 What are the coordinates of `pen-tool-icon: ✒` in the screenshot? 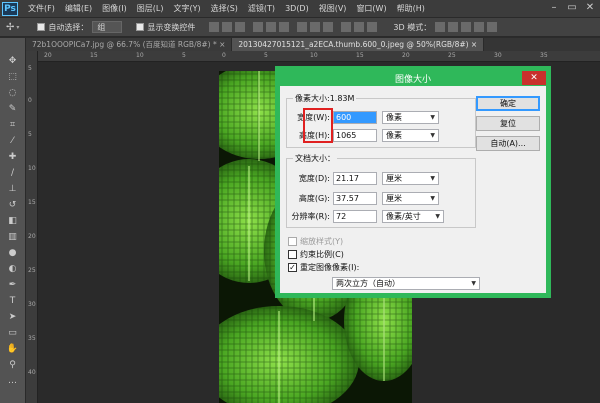 It's located at (13, 284).